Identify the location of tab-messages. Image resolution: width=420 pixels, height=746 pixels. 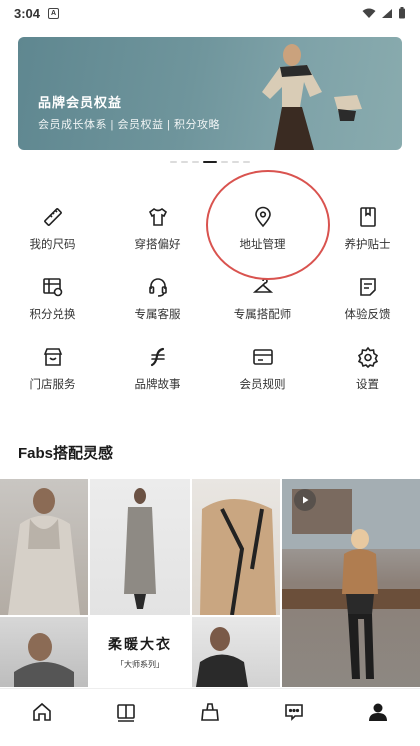
(294, 711).